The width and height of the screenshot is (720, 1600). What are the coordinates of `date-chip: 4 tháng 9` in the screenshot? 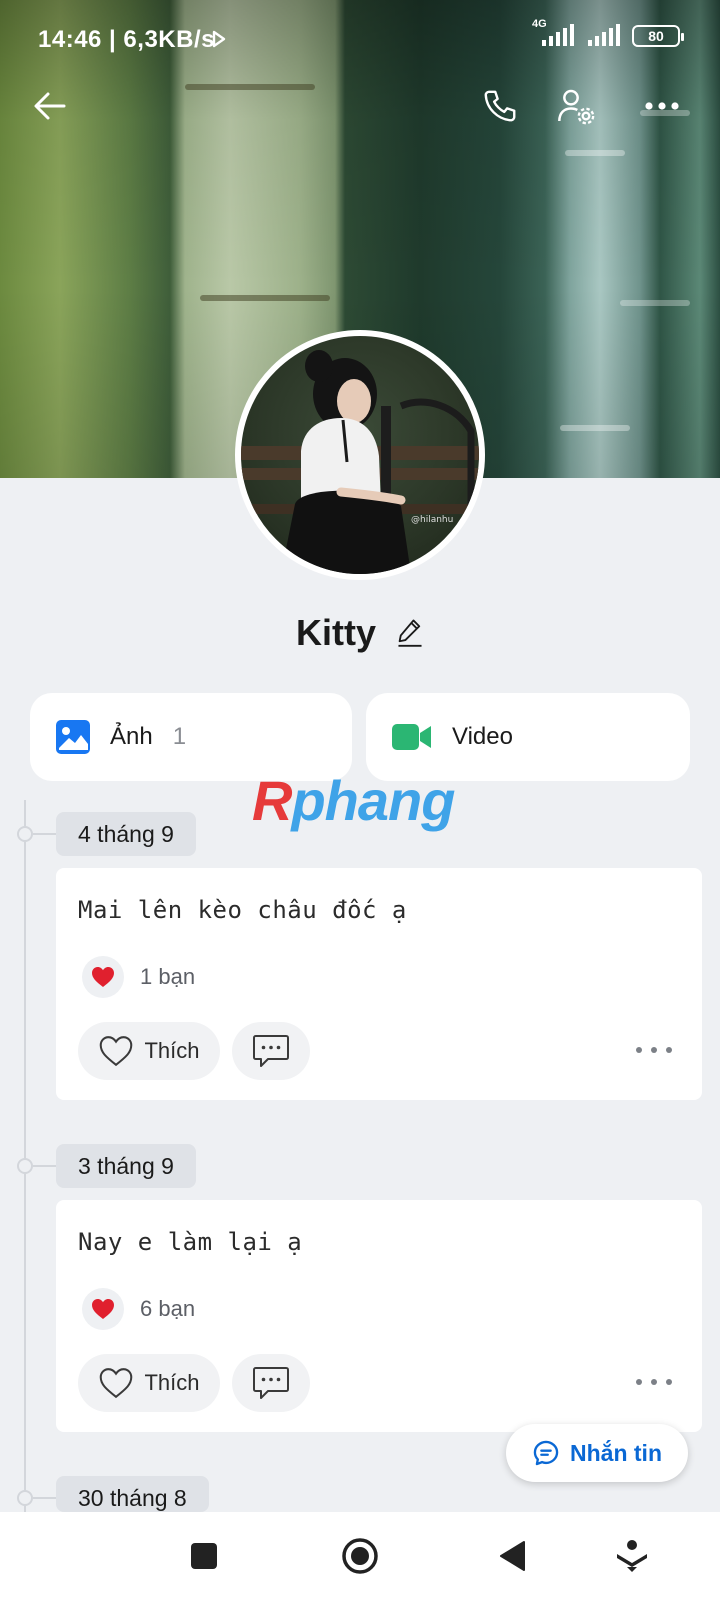 It's located at (126, 834).